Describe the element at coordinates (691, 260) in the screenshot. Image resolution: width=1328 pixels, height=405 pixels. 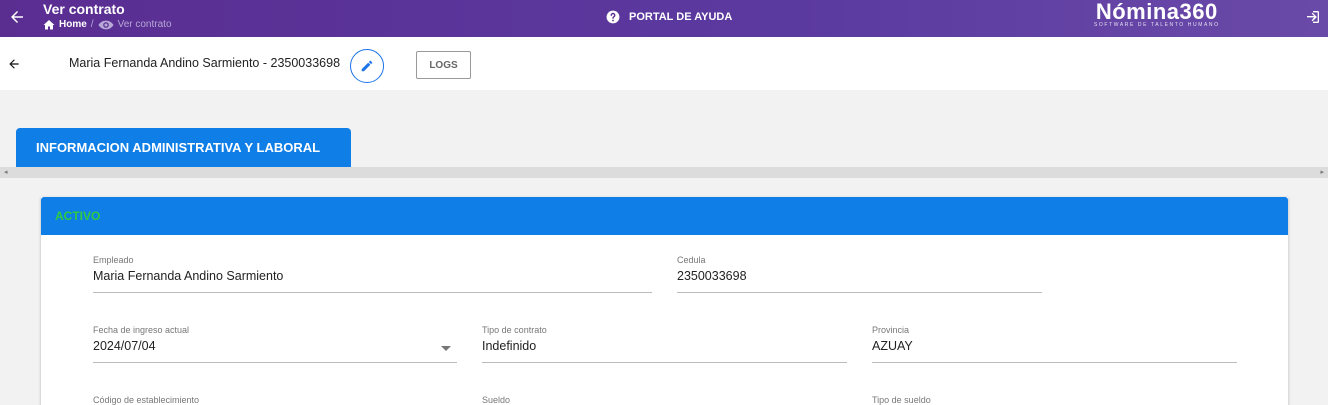
I see `field-label: Cedula` at that location.